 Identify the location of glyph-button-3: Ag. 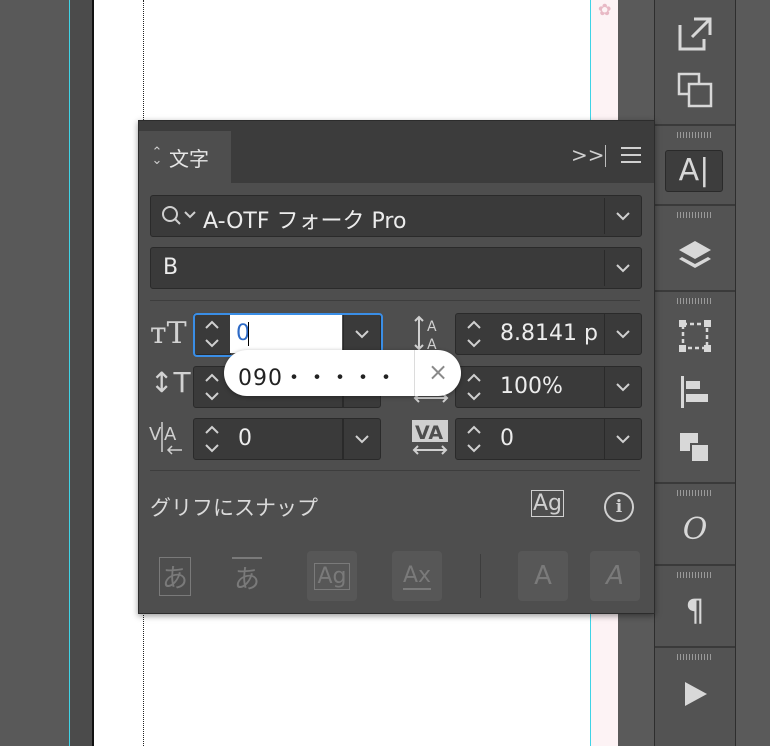
(332, 576).